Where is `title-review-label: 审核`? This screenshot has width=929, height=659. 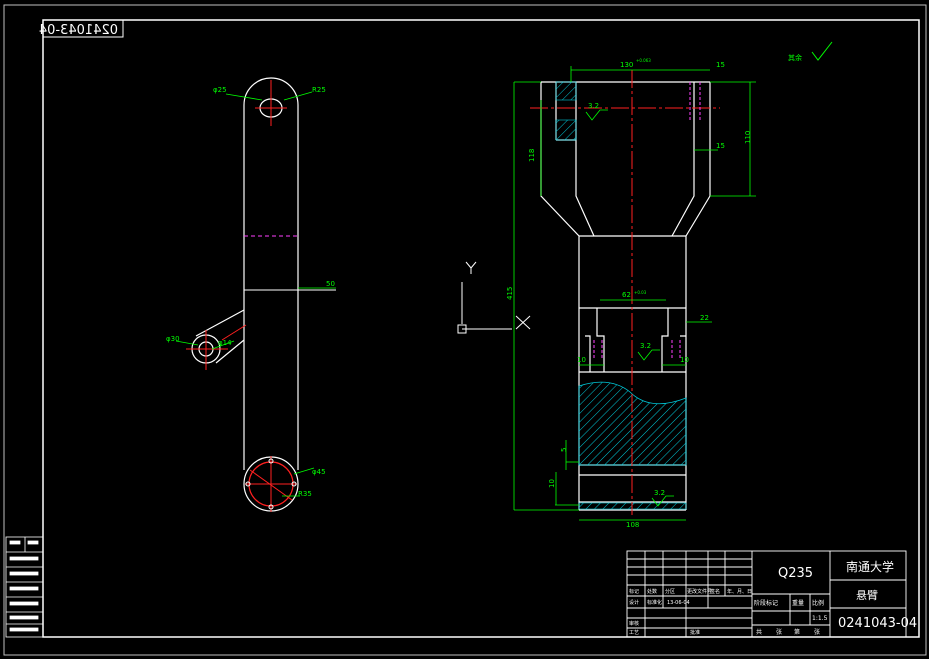
title-review-label: 审核 is located at coordinates (634, 623).